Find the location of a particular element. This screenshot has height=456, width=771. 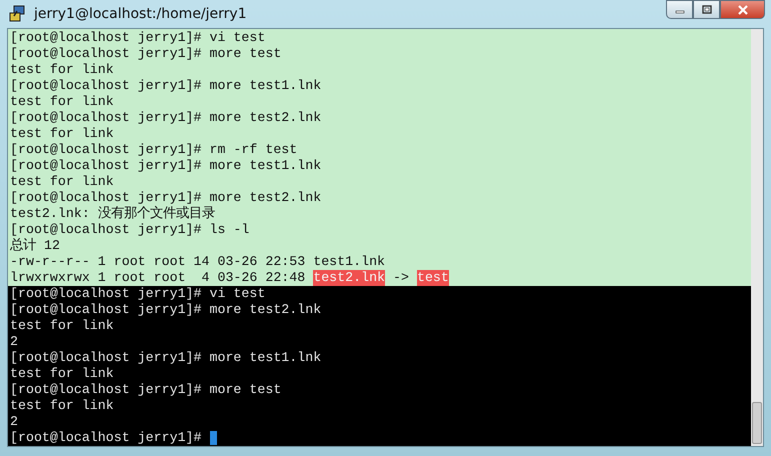

highlighted-filename: test2.lnk is located at coordinates (349, 278).